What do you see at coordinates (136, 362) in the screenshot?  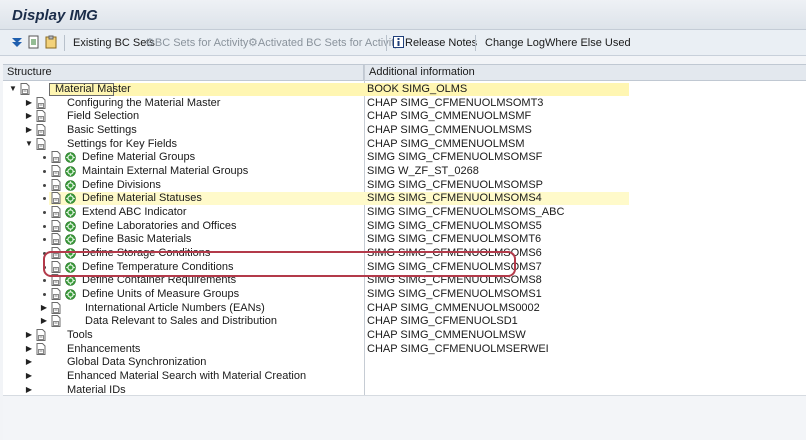 I see `tree-node-label: Global Data Synchronization` at bounding box center [136, 362].